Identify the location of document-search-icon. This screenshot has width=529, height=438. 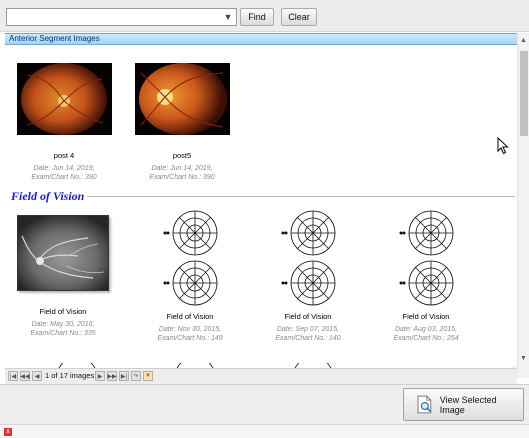
(424, 404).